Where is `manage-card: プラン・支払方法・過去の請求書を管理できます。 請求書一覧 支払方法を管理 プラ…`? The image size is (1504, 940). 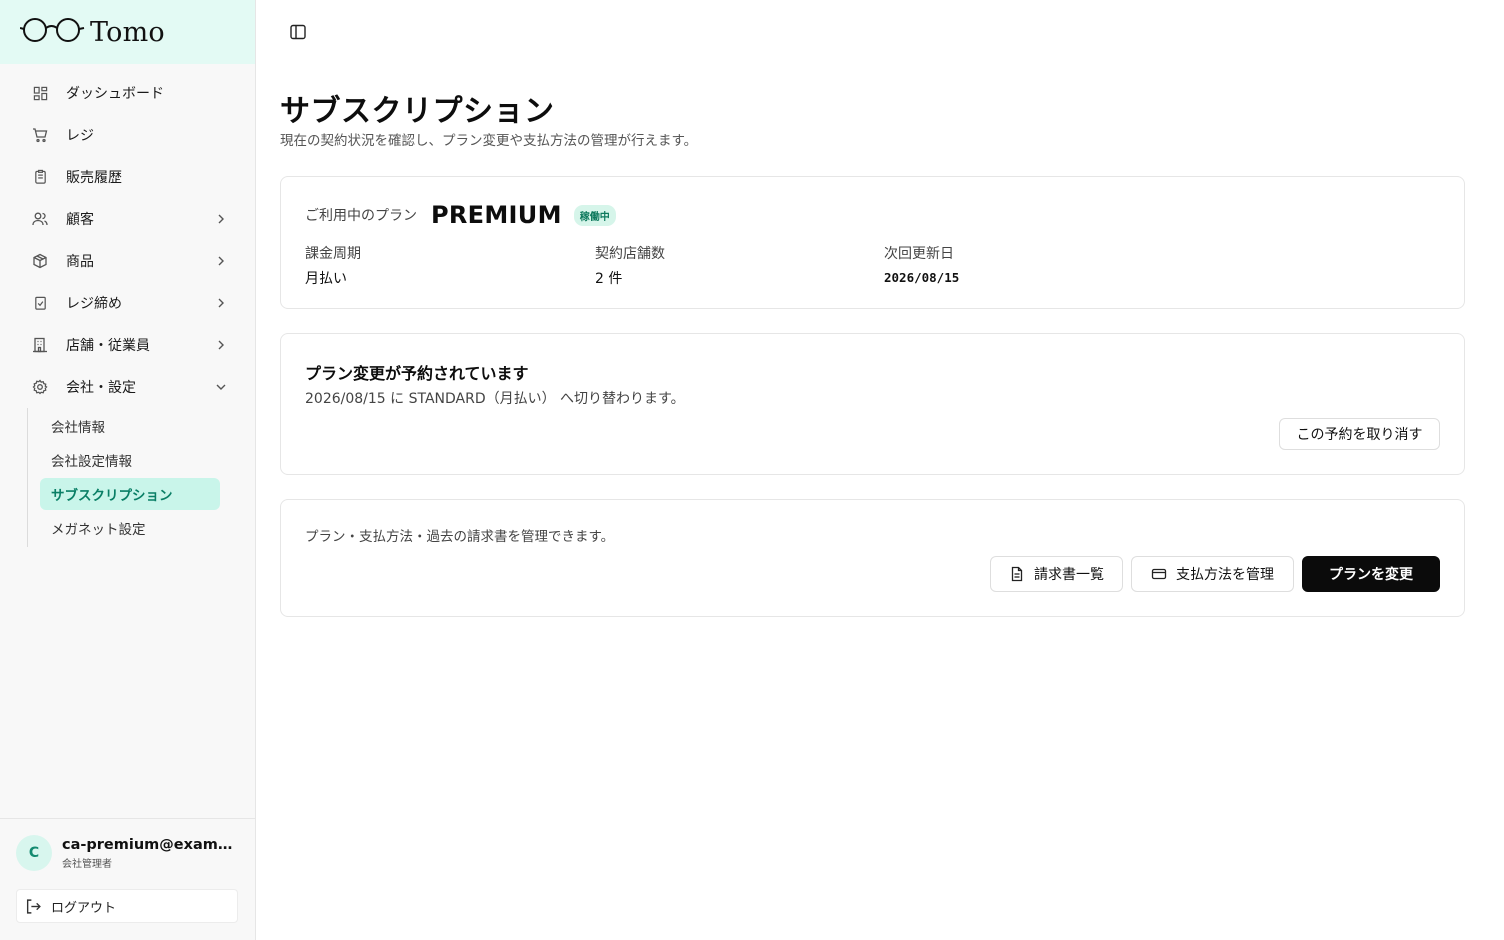
manage-card: プラン・支払方法・過去の請求書を管理できます。 請求書一覧 支払方法を管理 プラ… is located at coordinates (872, 558).